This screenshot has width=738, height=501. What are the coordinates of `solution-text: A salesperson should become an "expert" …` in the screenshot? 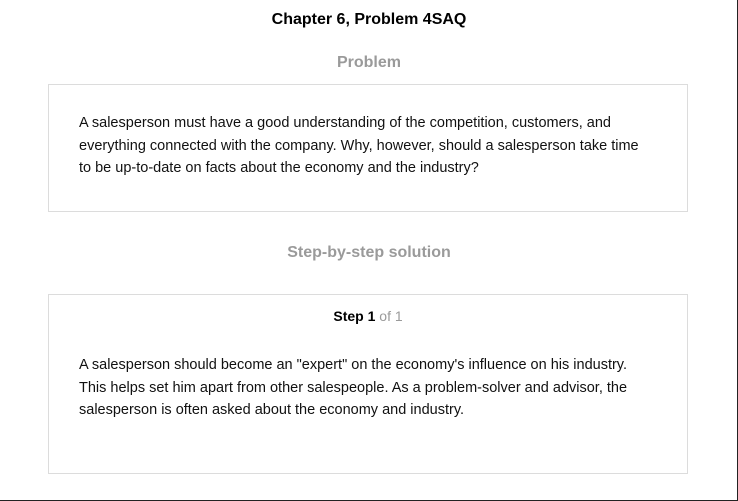 It's located at (353, 387).